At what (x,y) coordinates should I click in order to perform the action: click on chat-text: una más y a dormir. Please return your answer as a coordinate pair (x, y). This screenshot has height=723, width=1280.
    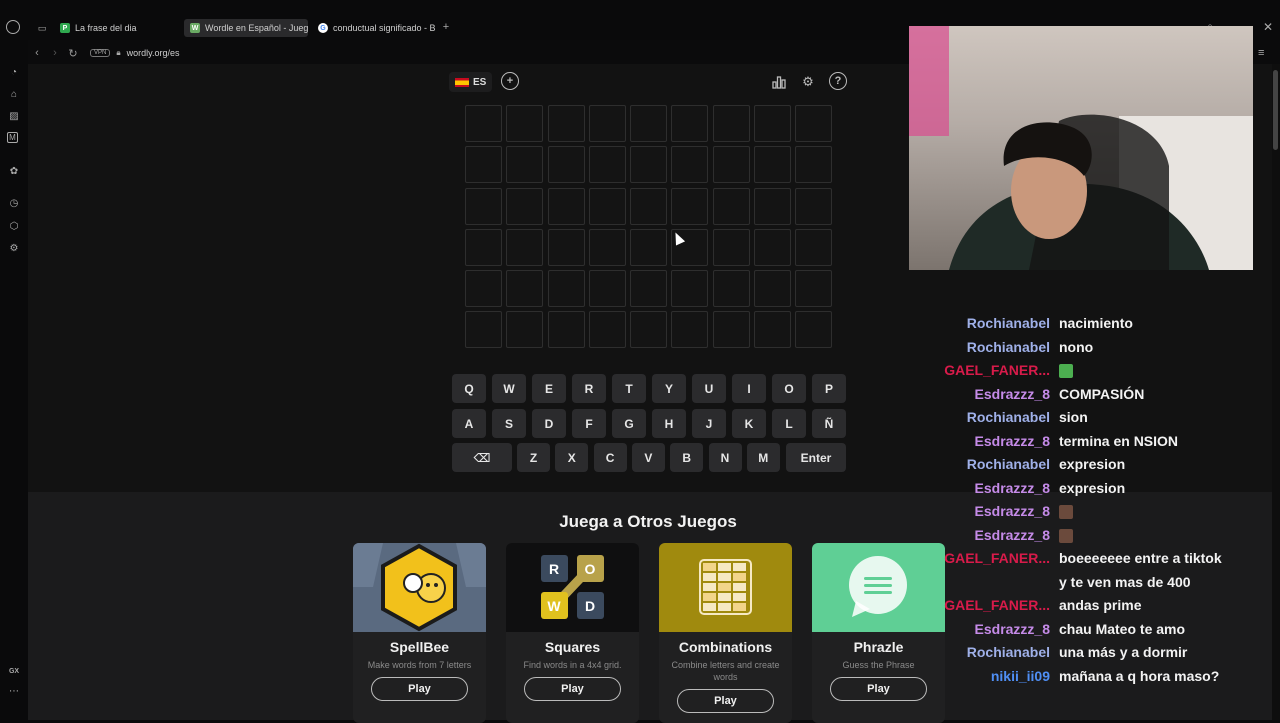
    Looking at the image, I should click on (1123, 652).